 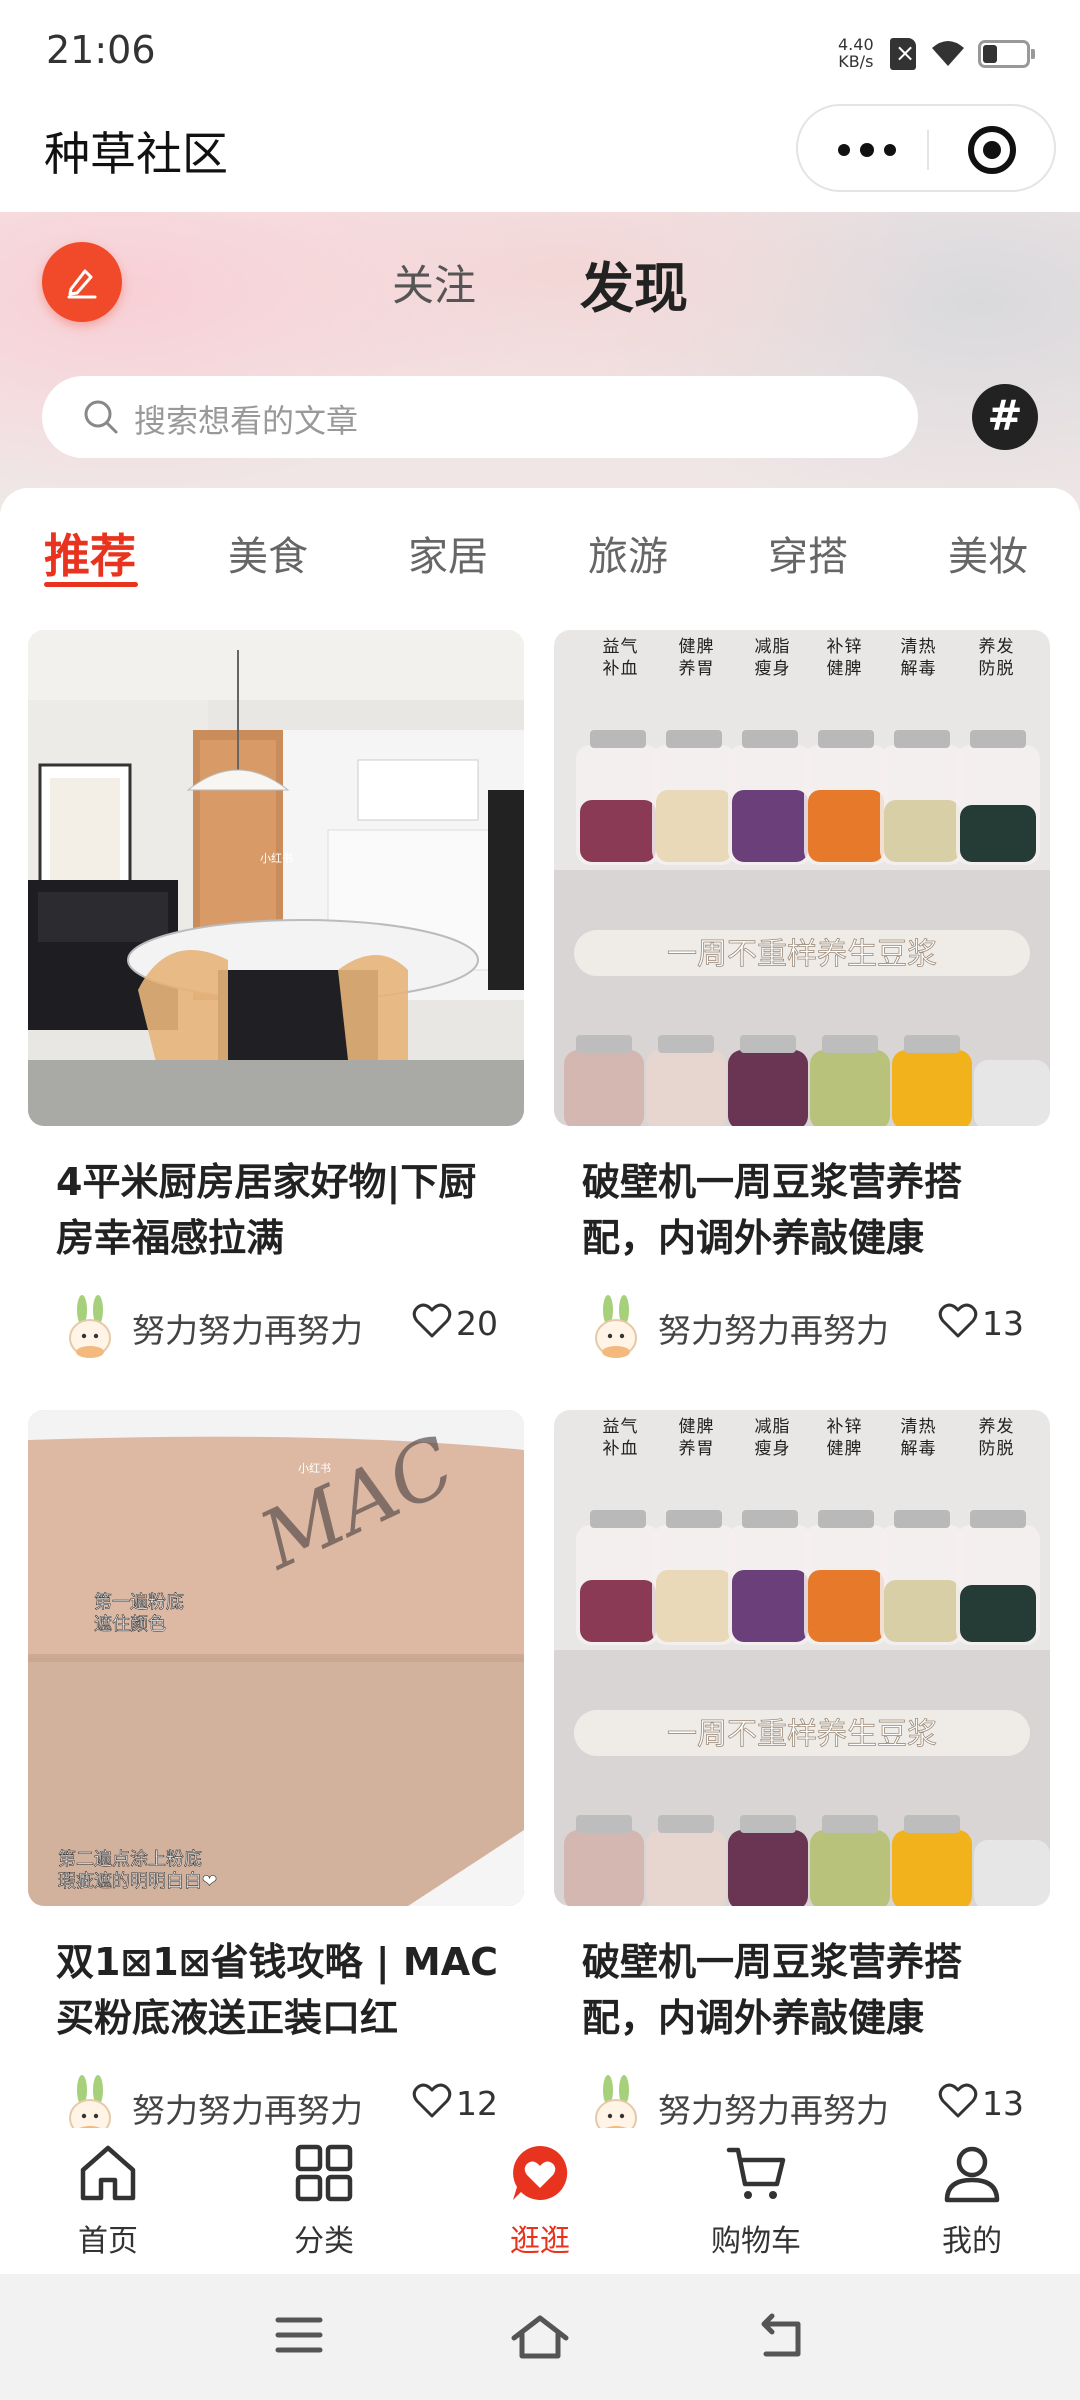 I want to click on hashtag-icon: #, so click(x=1005, y=415).